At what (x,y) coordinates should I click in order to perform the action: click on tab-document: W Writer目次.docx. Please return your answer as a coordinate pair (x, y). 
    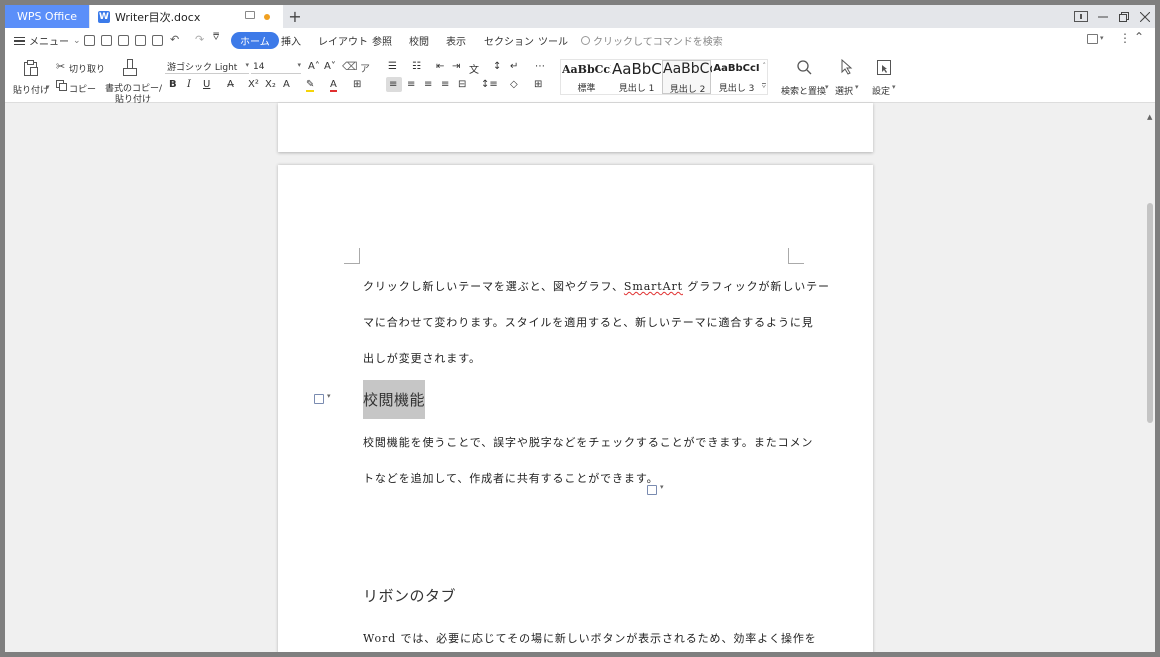
    Looking at the image, I should click on (186, 16).